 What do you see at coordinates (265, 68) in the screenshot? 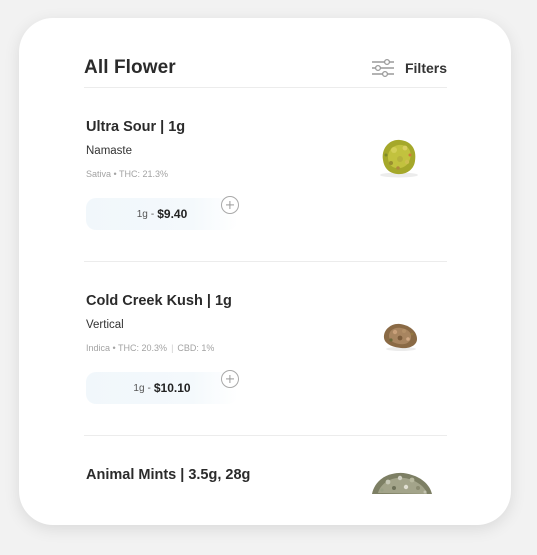
I see `list-header: All Flower Filters` at bounding box center [265, 68].